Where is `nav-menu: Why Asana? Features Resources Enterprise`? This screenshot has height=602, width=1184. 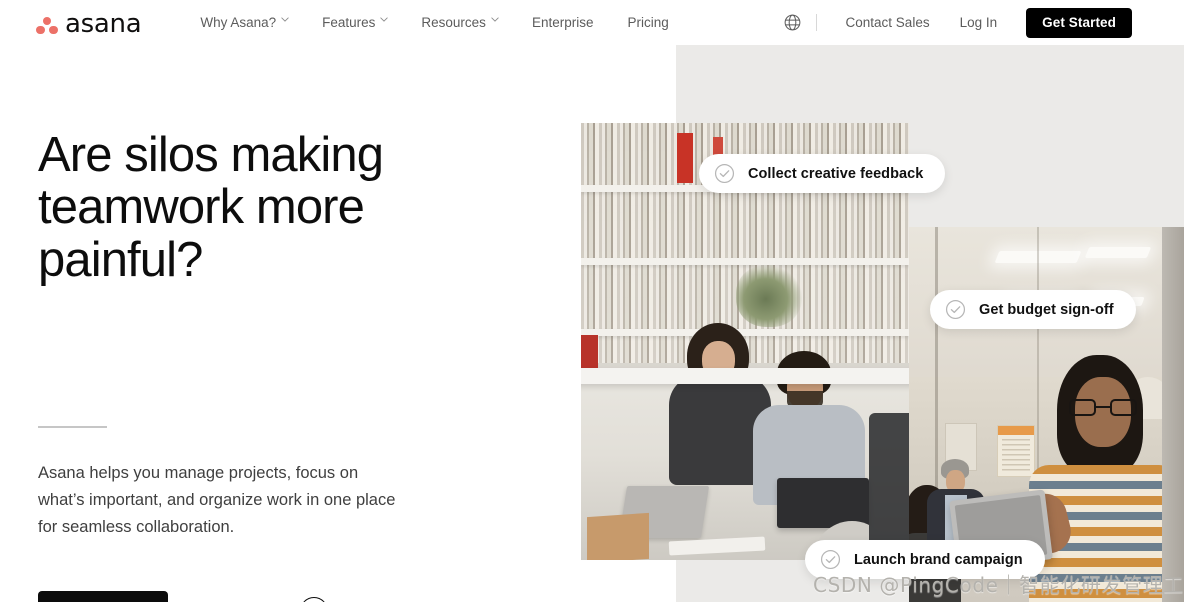 nav-menu: Why Asana? Features Resources Enterprise is located at coordinates (434, 22).